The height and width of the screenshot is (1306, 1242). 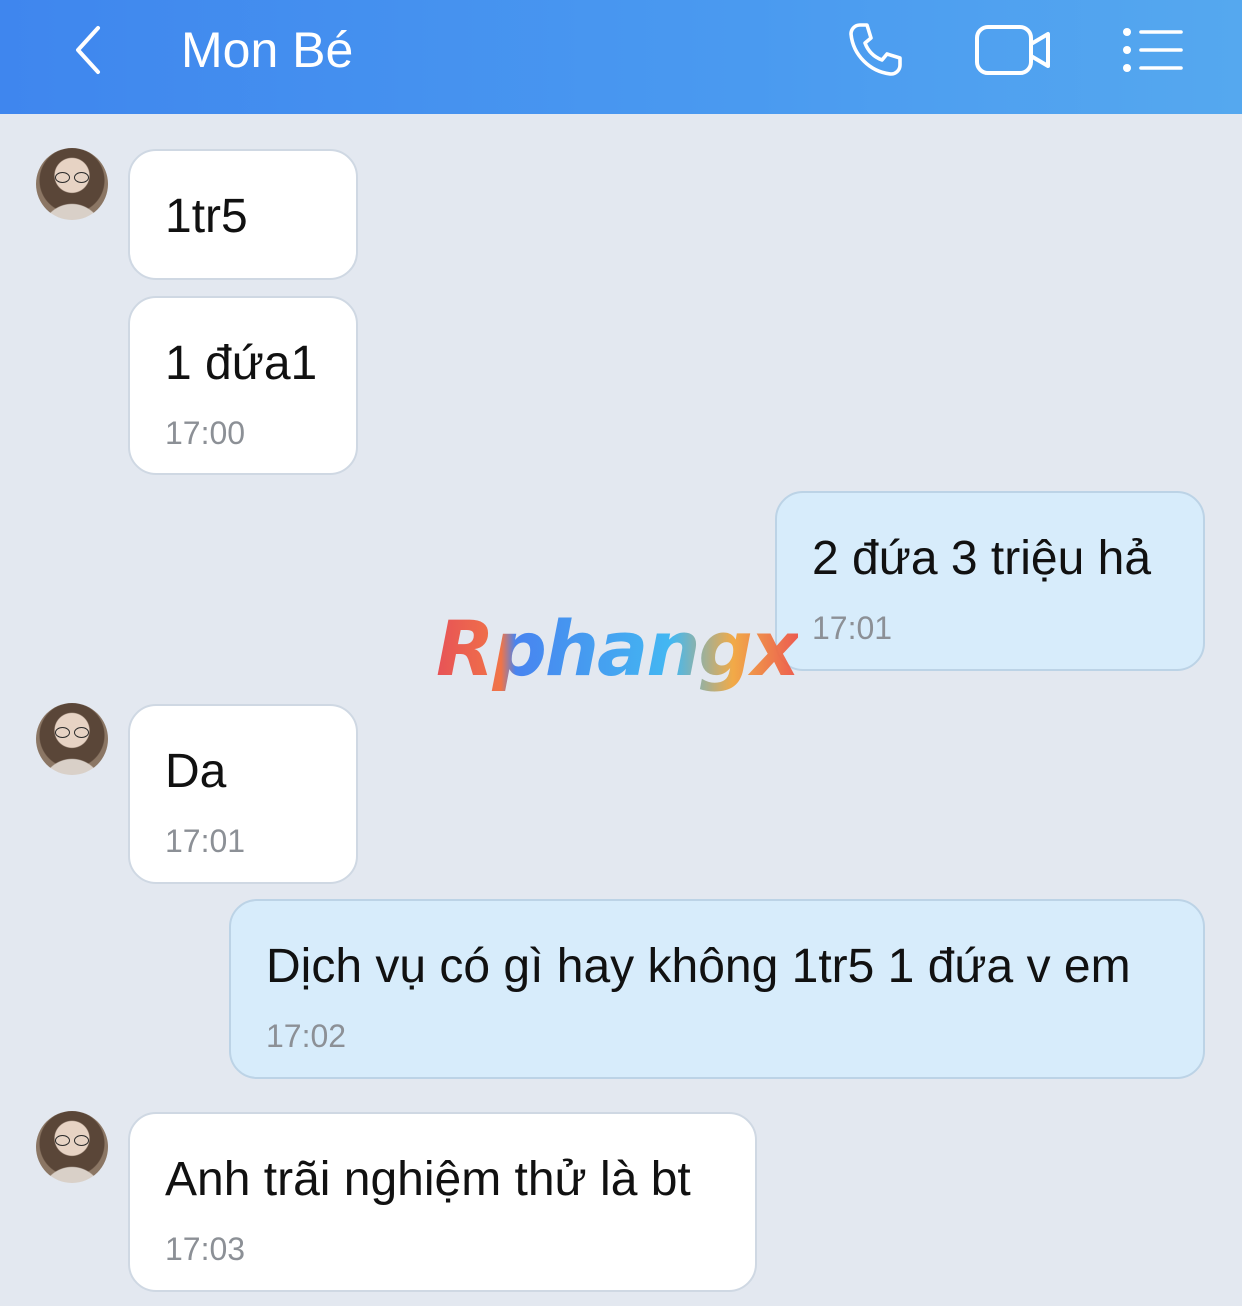 I want to click on message-bubble-incoming: 1 đứa1 17:00, so click(x=243, y=385).